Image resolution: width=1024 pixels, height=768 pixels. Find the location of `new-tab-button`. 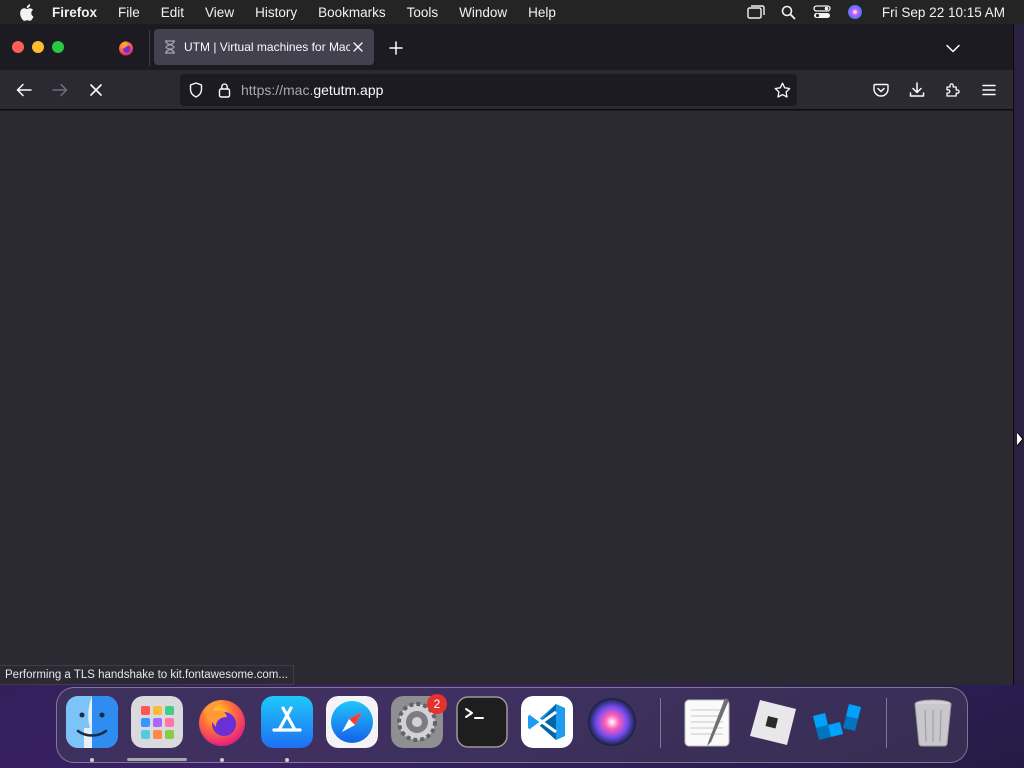

new-tab-button is located at coordinates (396, 48).